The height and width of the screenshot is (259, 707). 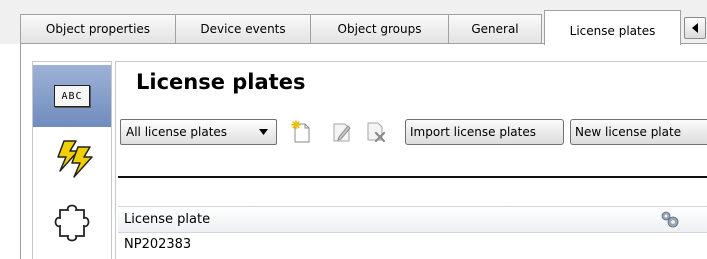 I want to click on toolbar-separator, so click(x=412, y=177).